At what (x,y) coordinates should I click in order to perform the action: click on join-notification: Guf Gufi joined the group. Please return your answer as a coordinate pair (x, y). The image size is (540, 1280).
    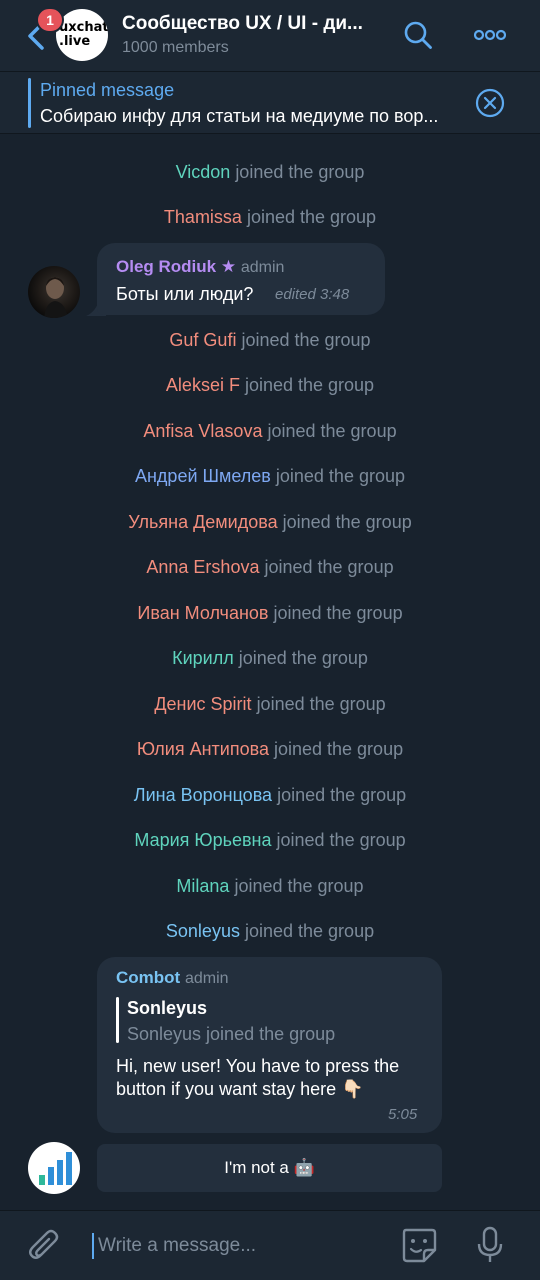
    Looking at the image, I should click on (270, 340).